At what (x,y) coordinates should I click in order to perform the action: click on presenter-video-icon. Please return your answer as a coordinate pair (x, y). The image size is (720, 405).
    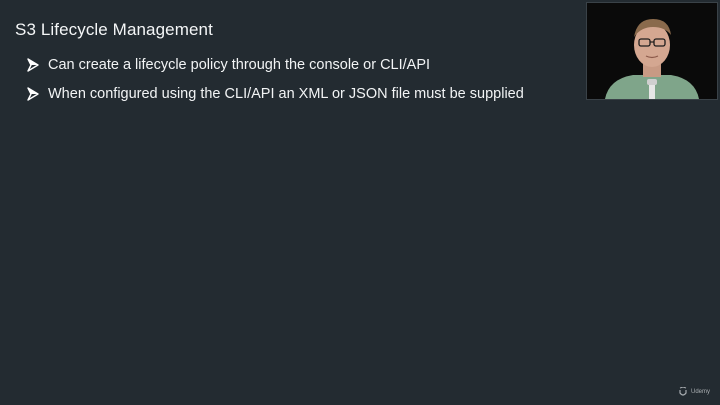
    Looking at the image, I should click on (652, 51).